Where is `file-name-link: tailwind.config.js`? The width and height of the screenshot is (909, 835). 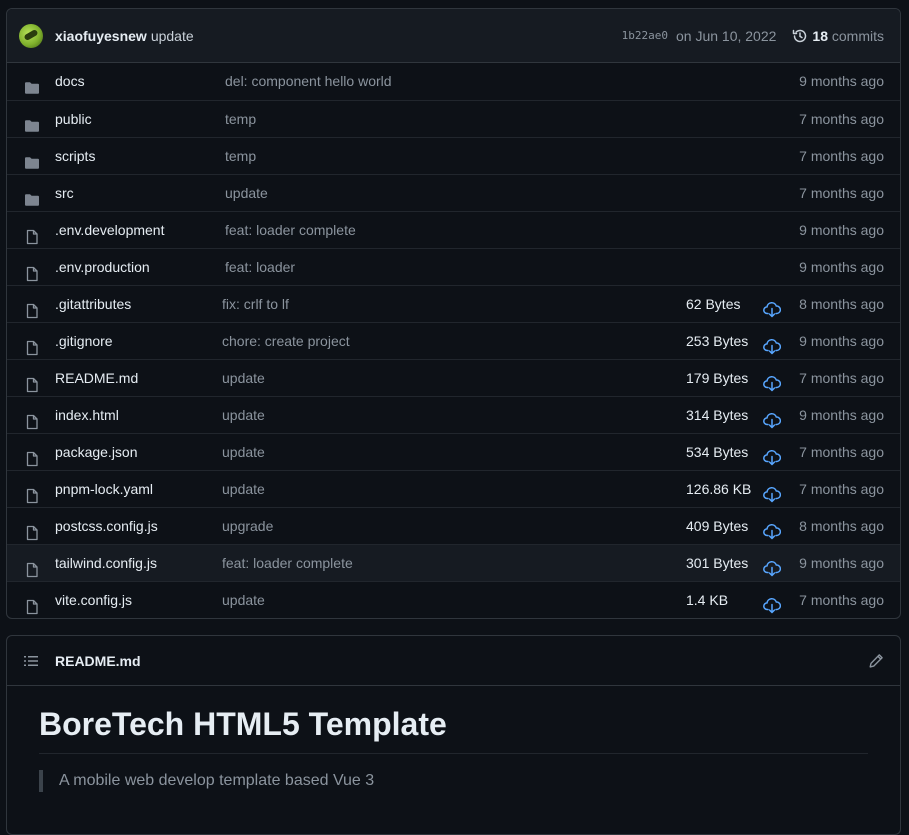
file-name-link: tailwind.config.js is located at coordinates (106, 563).